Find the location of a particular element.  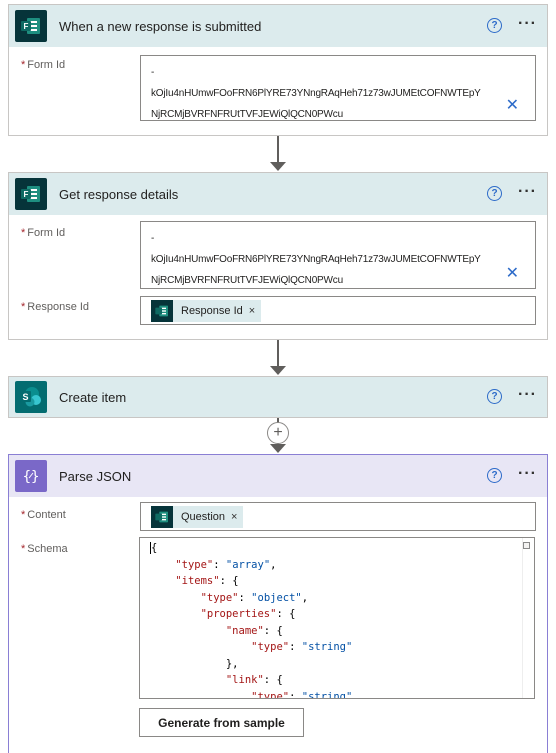

trigger-title: When a new response is submitted is located at coordinates (160, 26).